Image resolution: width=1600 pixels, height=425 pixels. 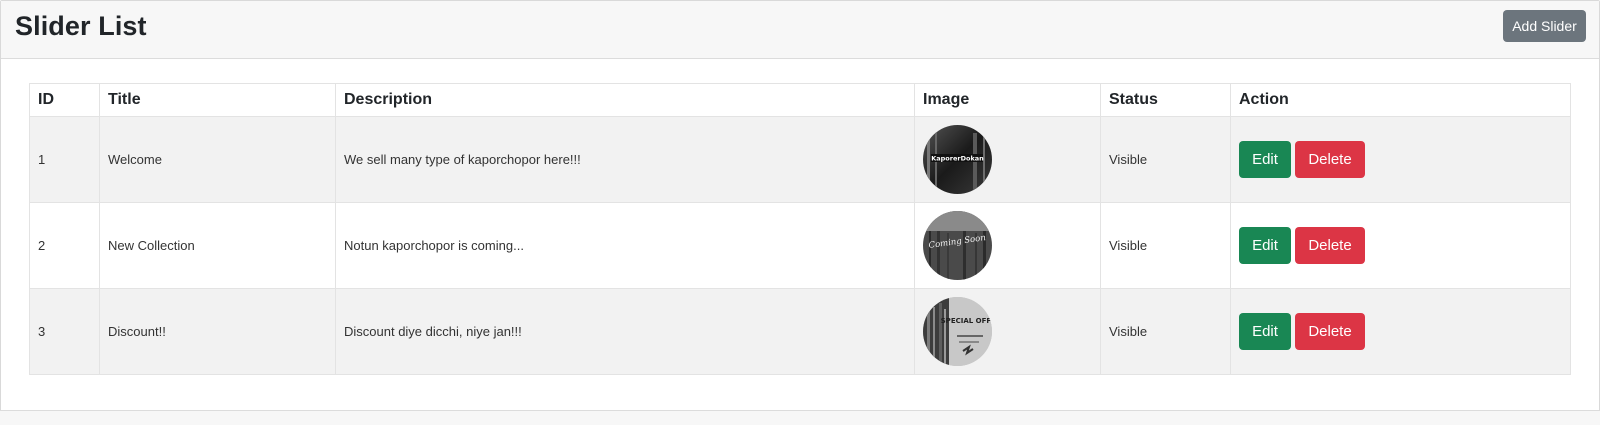 What do you see at coordinates (800, 30) in the screenshot?
I see `card-header: Slider List Add Slider` at bounding box center [800, 30].